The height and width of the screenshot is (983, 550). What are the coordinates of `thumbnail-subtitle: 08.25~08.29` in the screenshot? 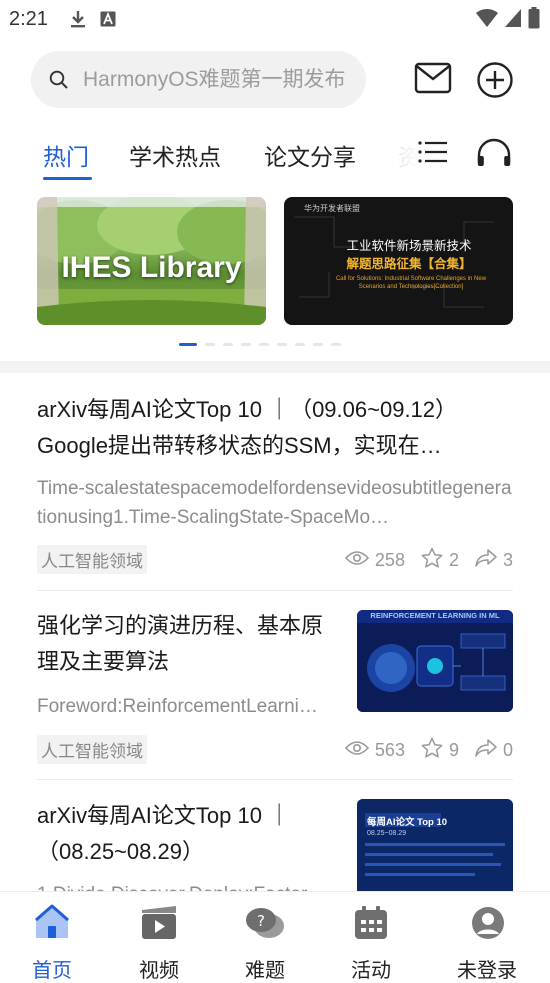 It's located at (387, 833).